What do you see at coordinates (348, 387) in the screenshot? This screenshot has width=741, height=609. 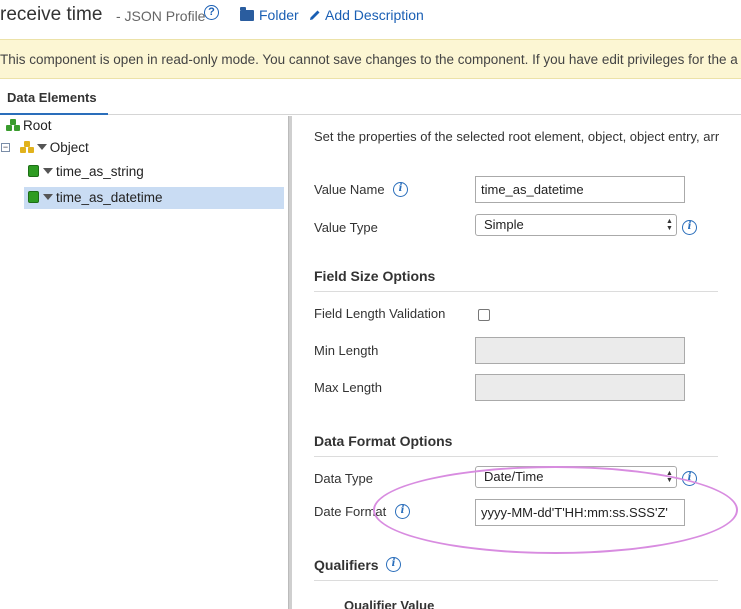 I see `max-length-label: Max Length` at bounding box center [348, 387].